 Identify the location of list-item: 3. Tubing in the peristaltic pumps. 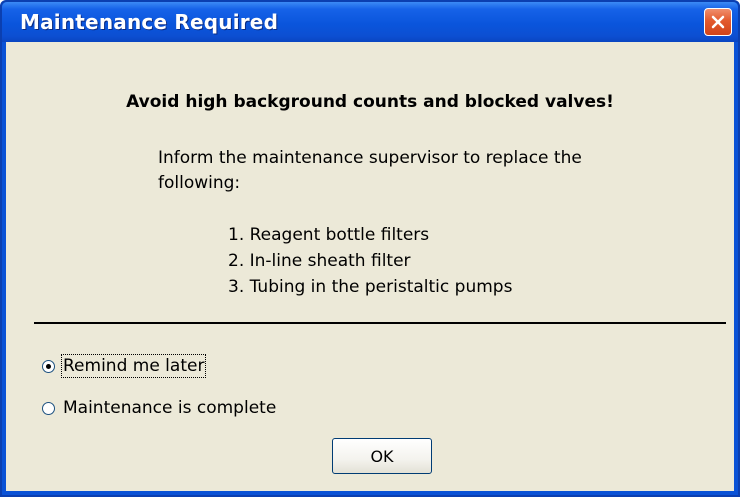
(370, 287).